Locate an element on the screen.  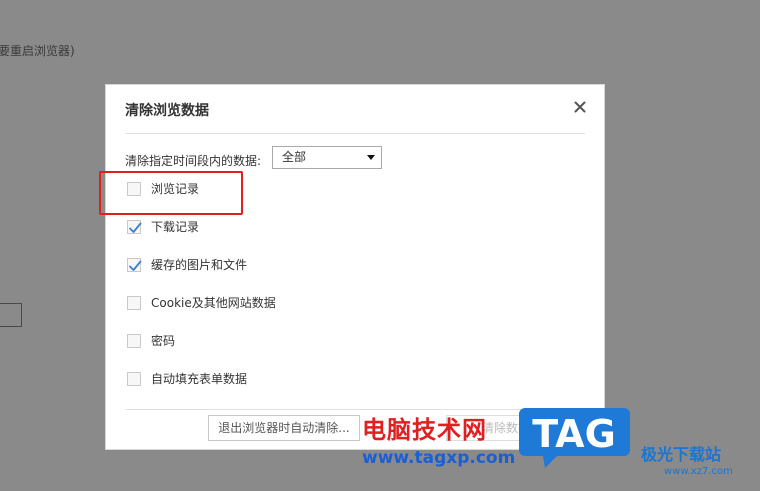
tag-logo: TAG is located at coordinates (574, 437).